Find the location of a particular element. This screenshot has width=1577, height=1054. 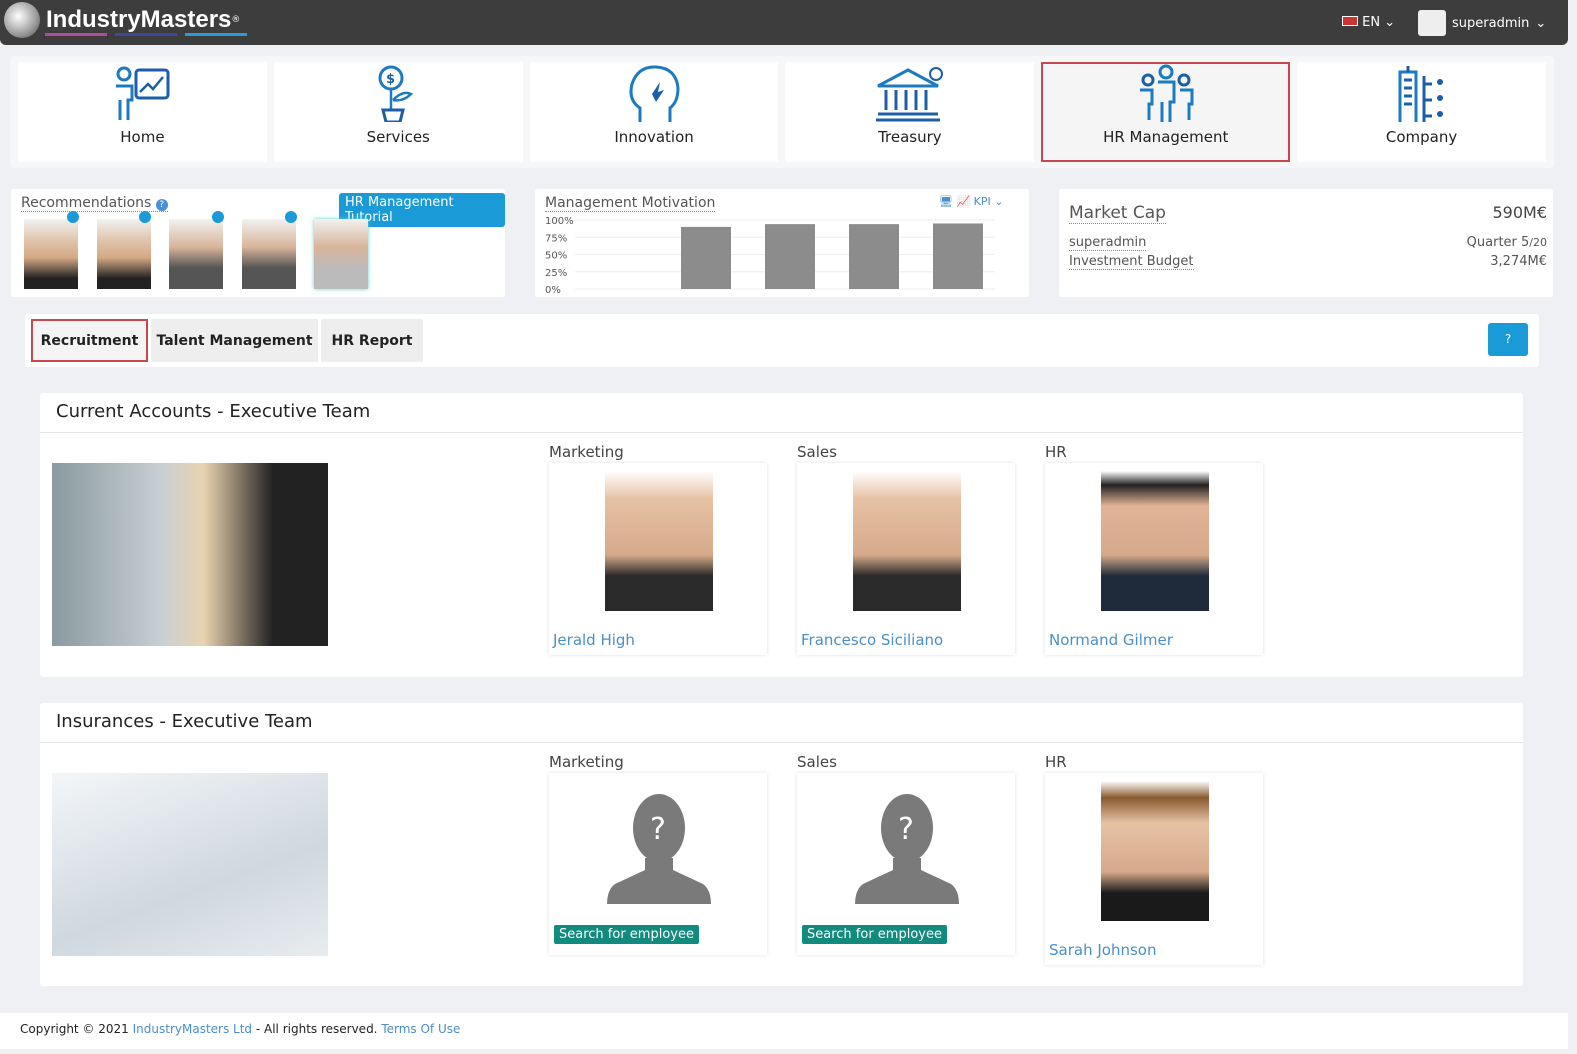

brand-lines is located at coordinates (146, 34).